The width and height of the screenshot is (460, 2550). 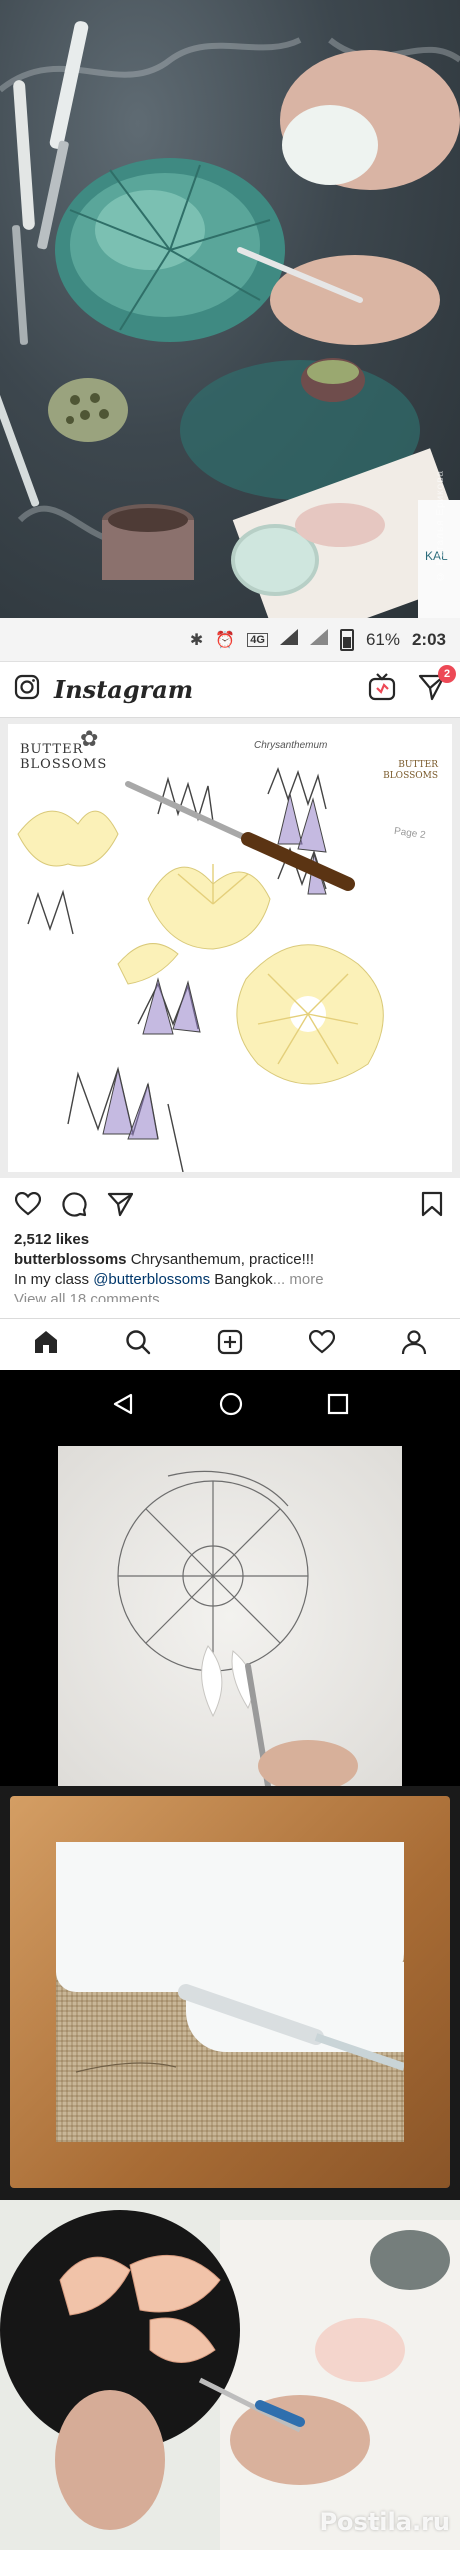 I want to click on plaster-board, so click(x=230, y=1616).